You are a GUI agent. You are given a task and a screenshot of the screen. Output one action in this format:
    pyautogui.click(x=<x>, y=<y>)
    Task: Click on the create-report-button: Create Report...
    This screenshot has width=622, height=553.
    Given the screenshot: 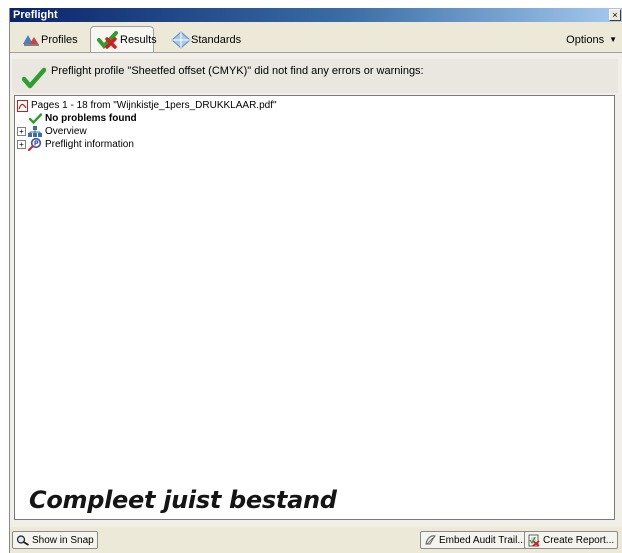 What is the action you would take?
    pyautogui.click(x=571, y=540)
    